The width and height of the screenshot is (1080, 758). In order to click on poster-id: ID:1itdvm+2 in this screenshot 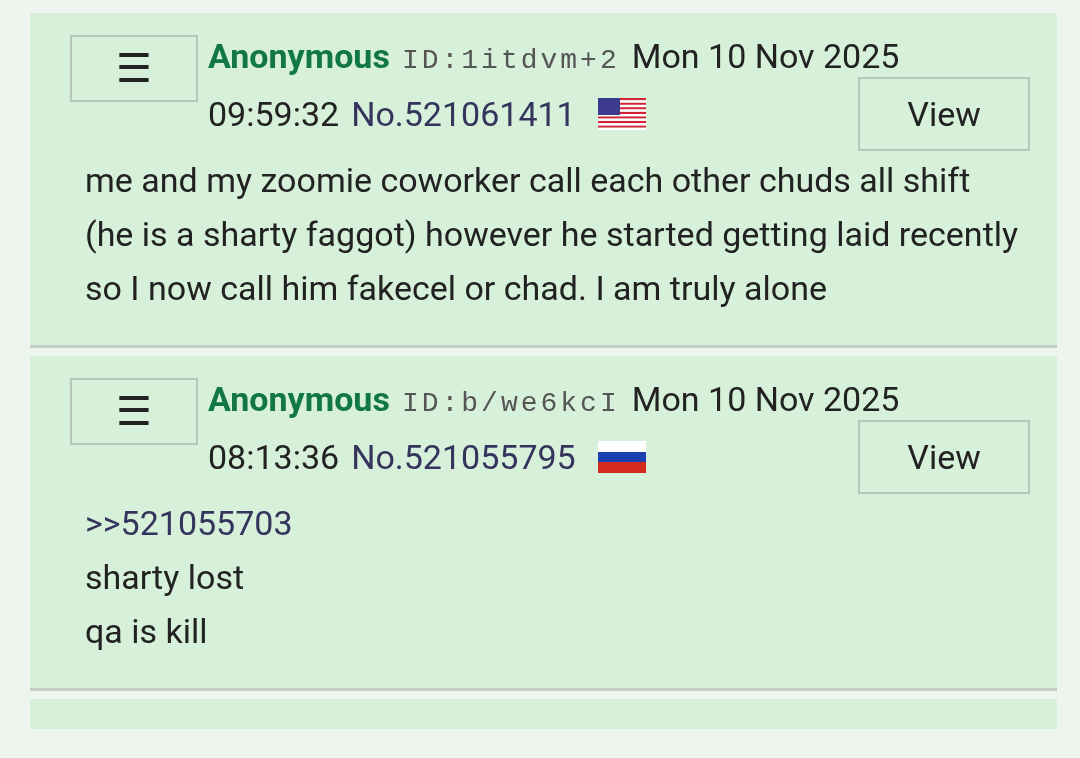, I will do `click(510, 61)`.